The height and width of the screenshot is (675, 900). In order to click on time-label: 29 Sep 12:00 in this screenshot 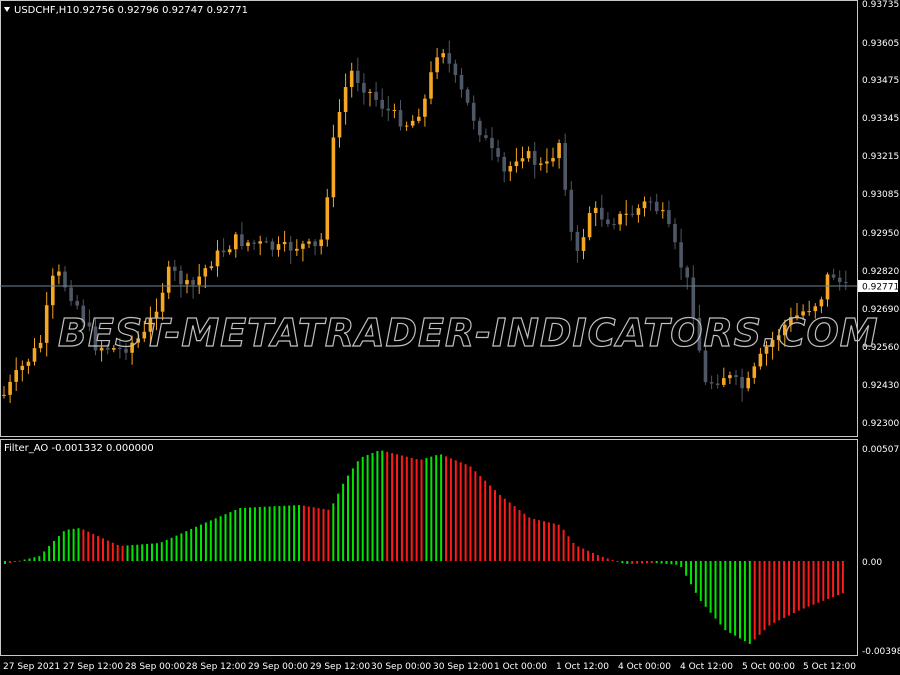, I will do `click(340, 667)`.